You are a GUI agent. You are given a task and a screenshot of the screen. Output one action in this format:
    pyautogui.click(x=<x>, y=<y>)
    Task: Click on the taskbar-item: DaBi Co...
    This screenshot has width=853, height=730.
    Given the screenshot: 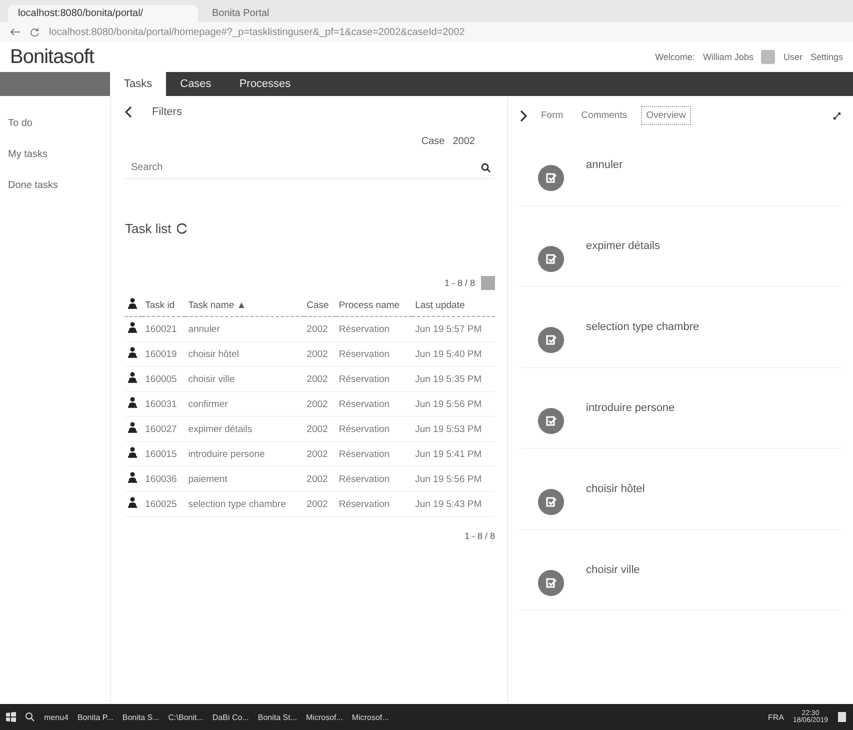 What is the action you would take?
    pyautogui.click(x=230, y=717)
    